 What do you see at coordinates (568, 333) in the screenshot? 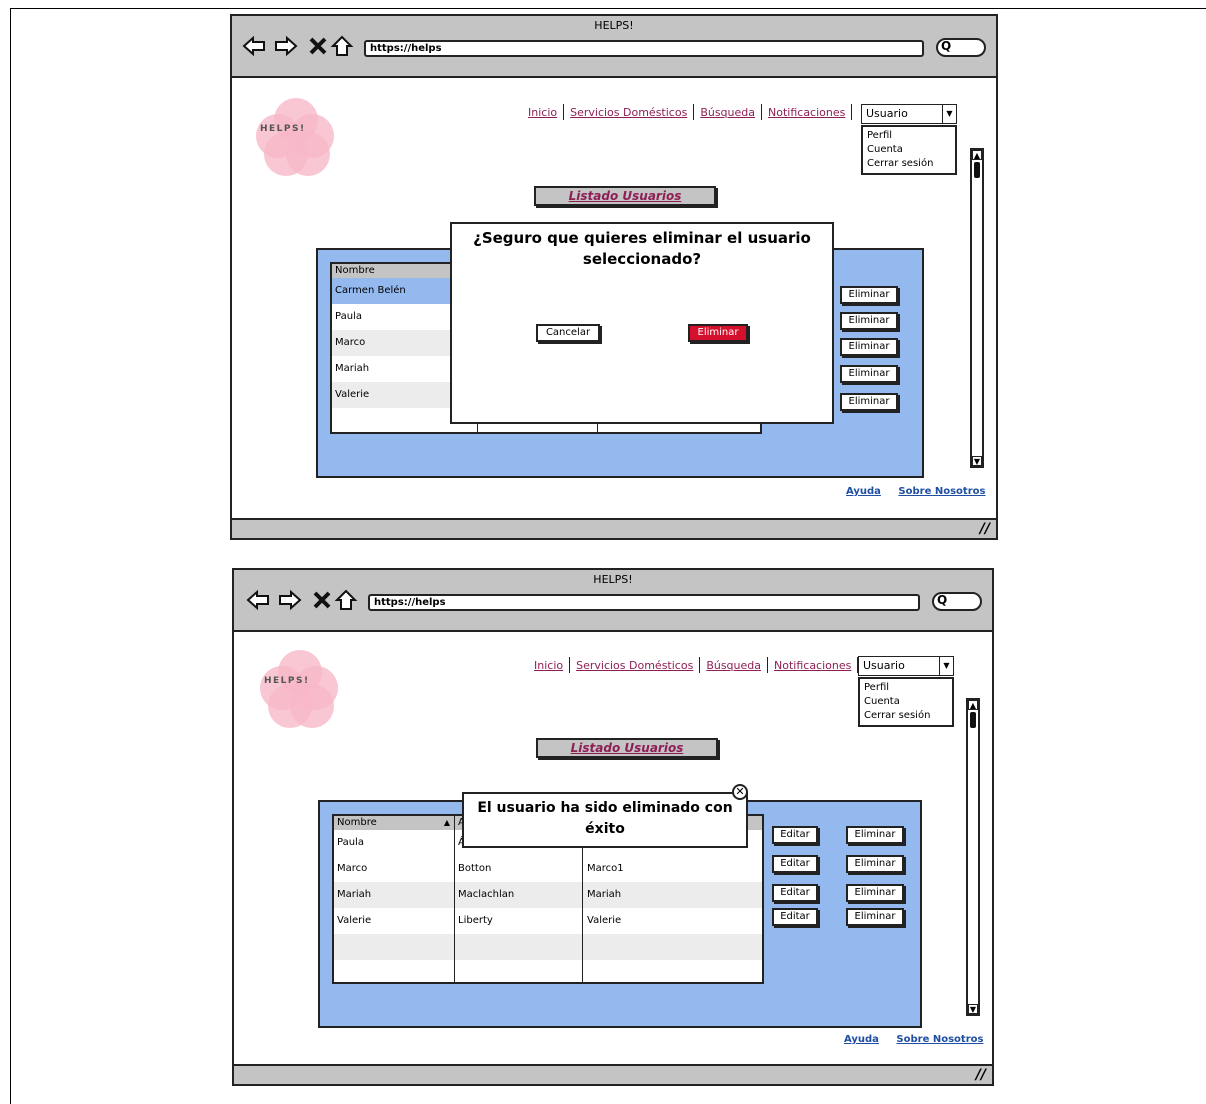
I see `cancel-button: Cancelar` at bounding box center [568, 333].